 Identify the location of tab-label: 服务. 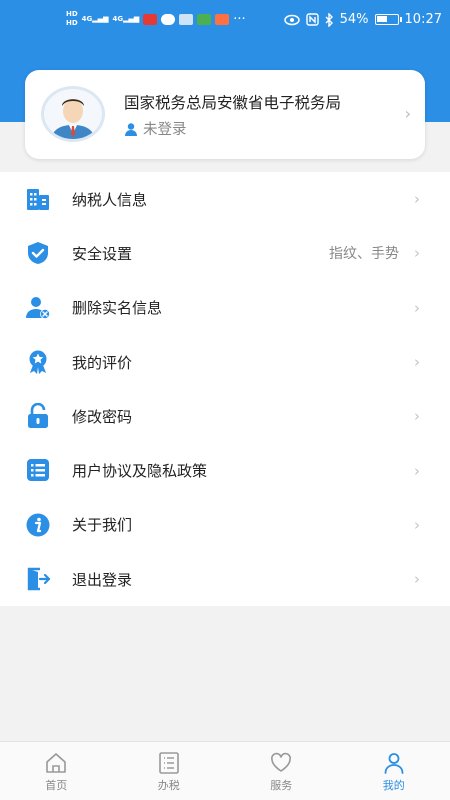
(281, 785).